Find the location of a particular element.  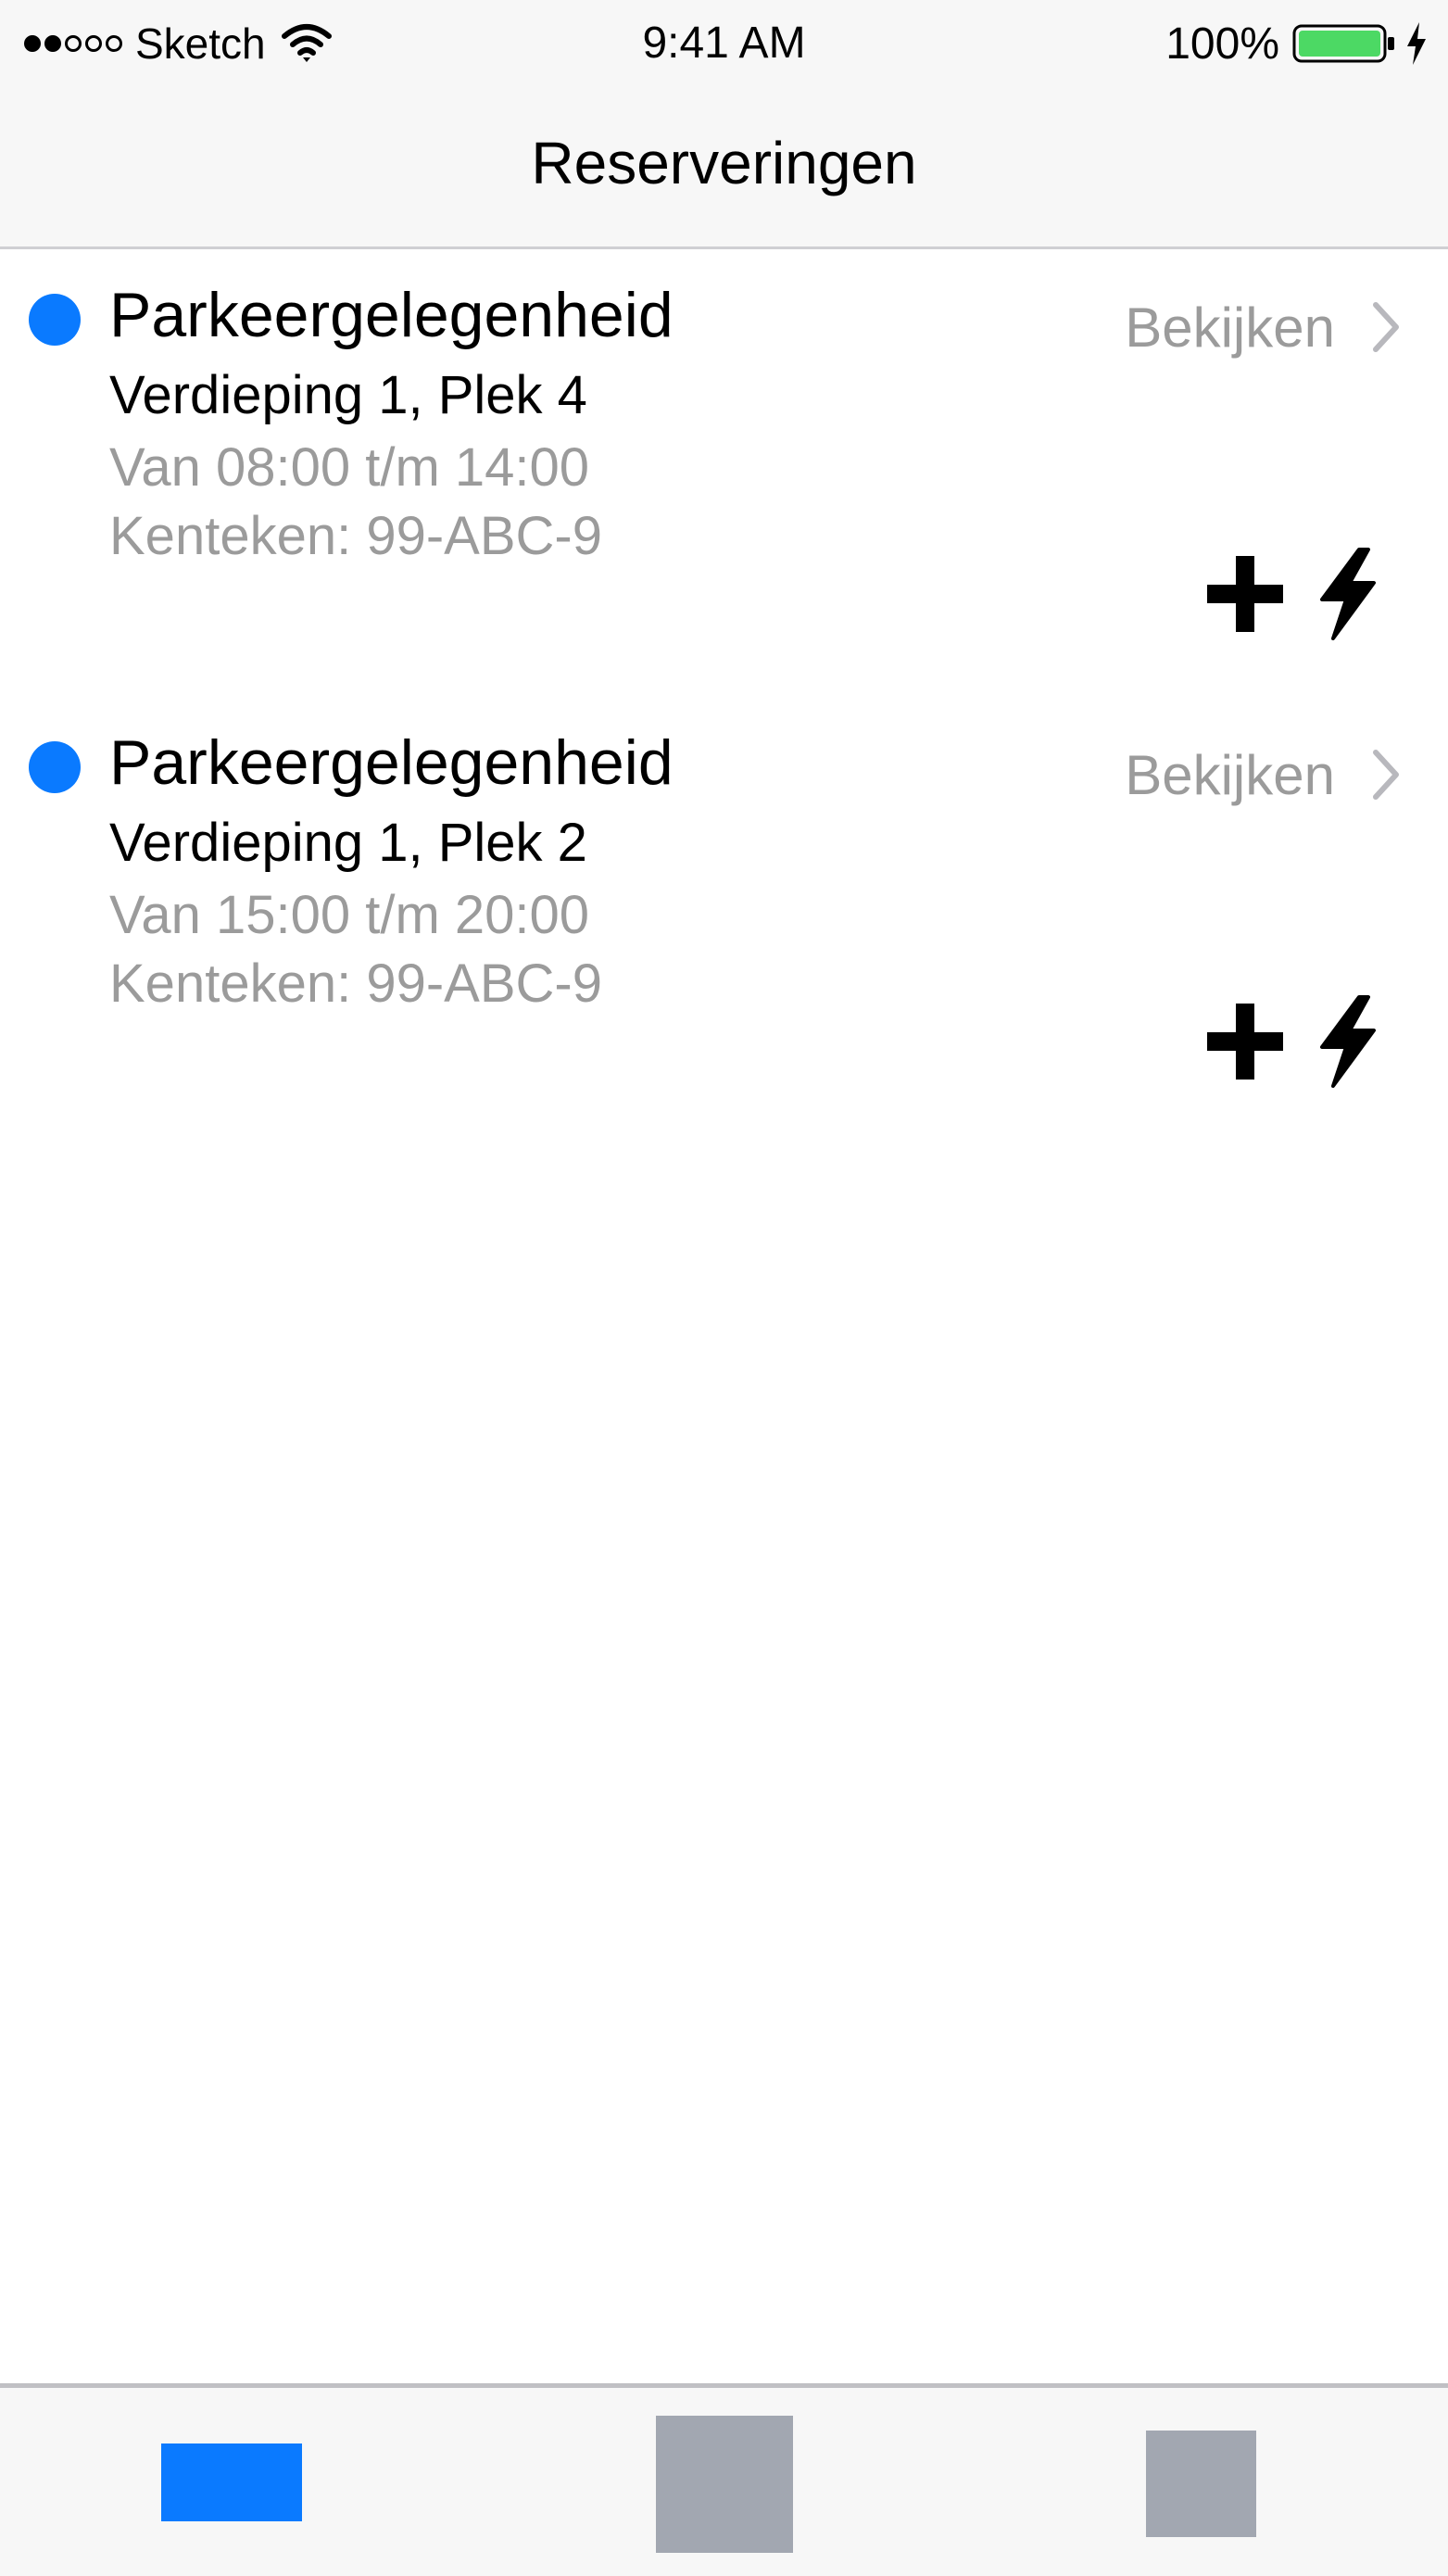

charging-icon is located at coordinates (1416, 43).